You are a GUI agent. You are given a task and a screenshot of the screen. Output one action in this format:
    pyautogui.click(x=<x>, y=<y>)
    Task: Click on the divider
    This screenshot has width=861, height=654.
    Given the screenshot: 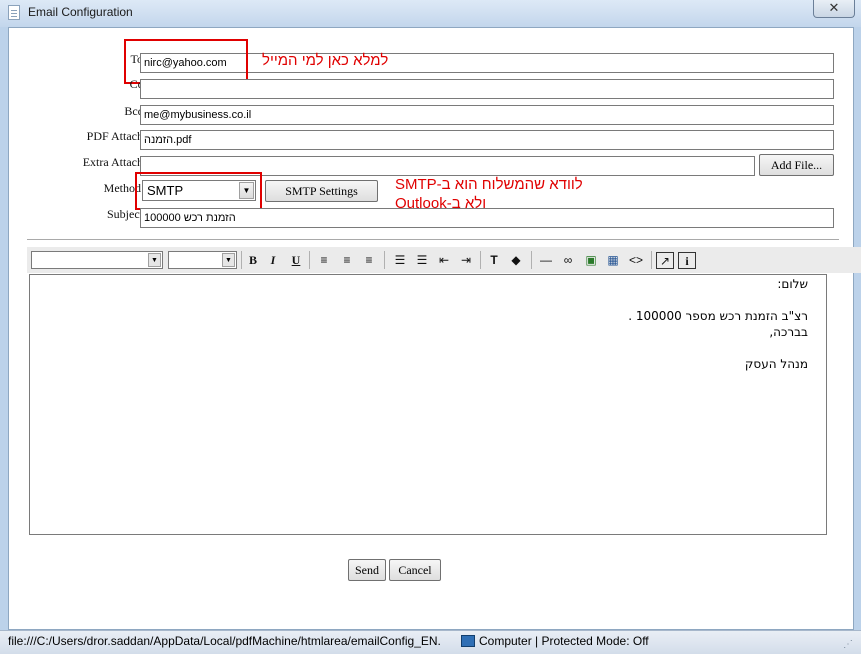 What is the action you would take?
    pyautogui.click(x=433, y=239)
    